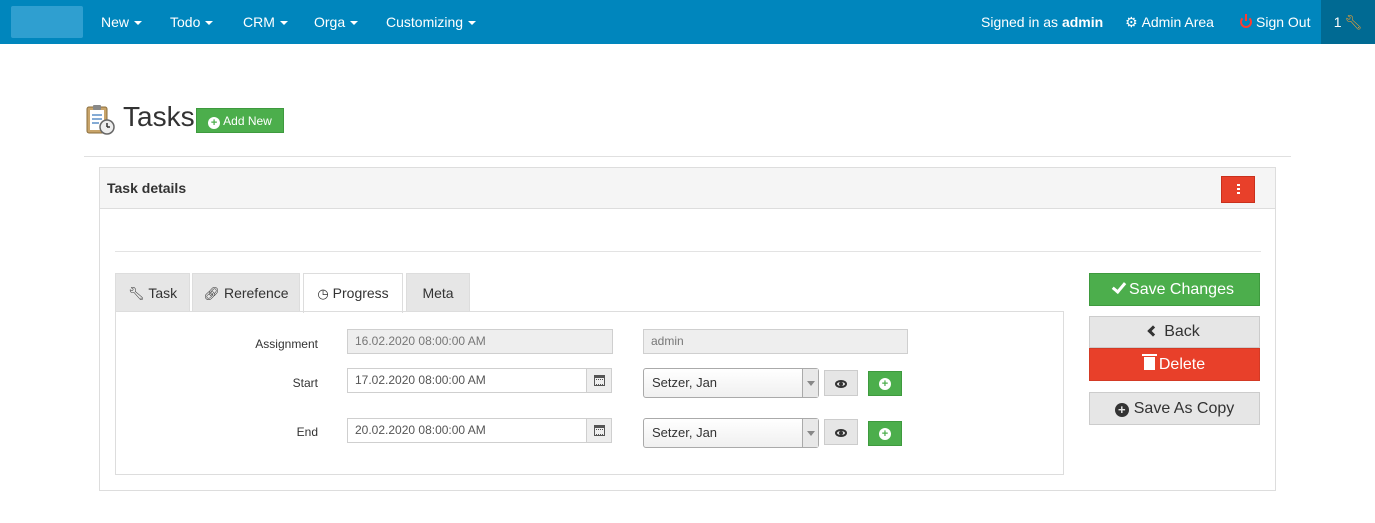 This screenshot has width=1375, height=523. I want to click on menu-orga: Orga, so click(336, 22).